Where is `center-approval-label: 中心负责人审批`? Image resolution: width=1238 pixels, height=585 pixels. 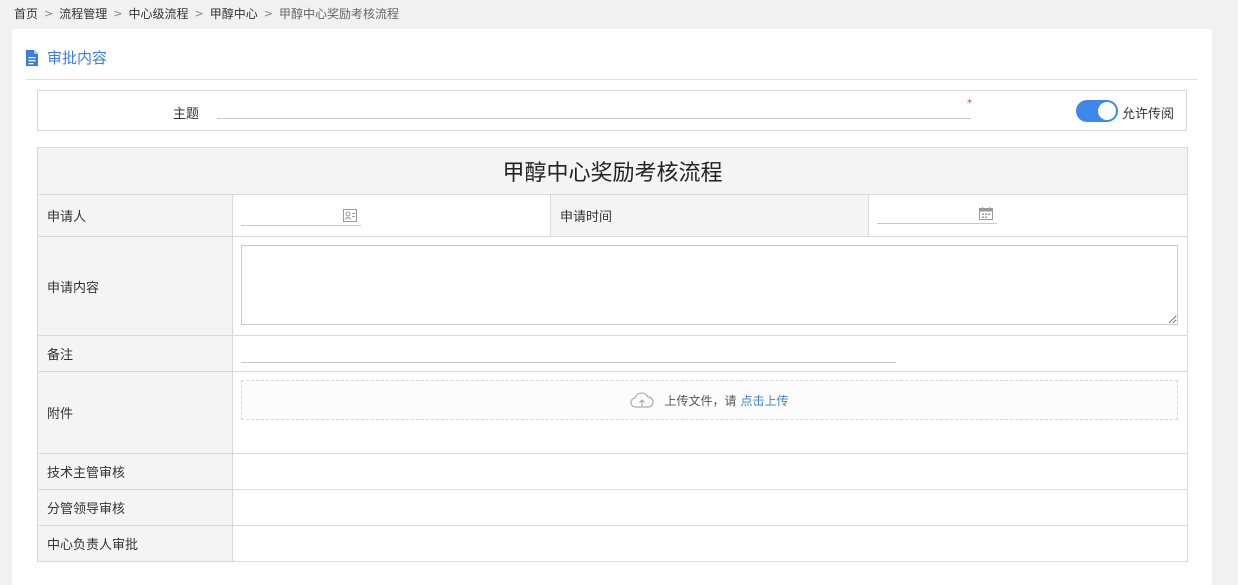
center-approval-label: 中心负责人审批 is located at coordinates (135, 543).